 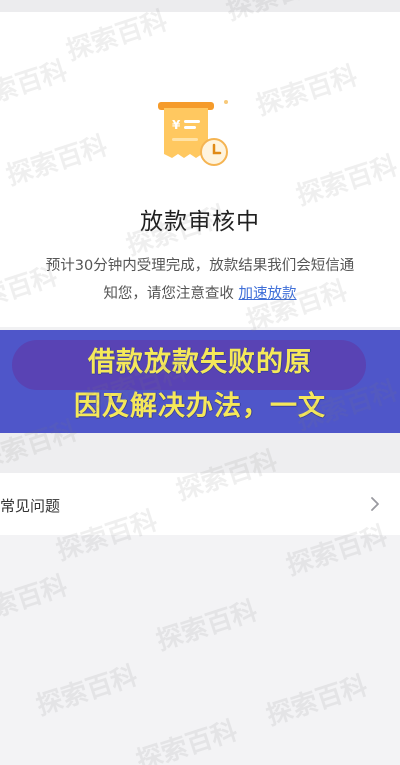 I want to click on chevron-right-icon, so click(x=375, y=504).